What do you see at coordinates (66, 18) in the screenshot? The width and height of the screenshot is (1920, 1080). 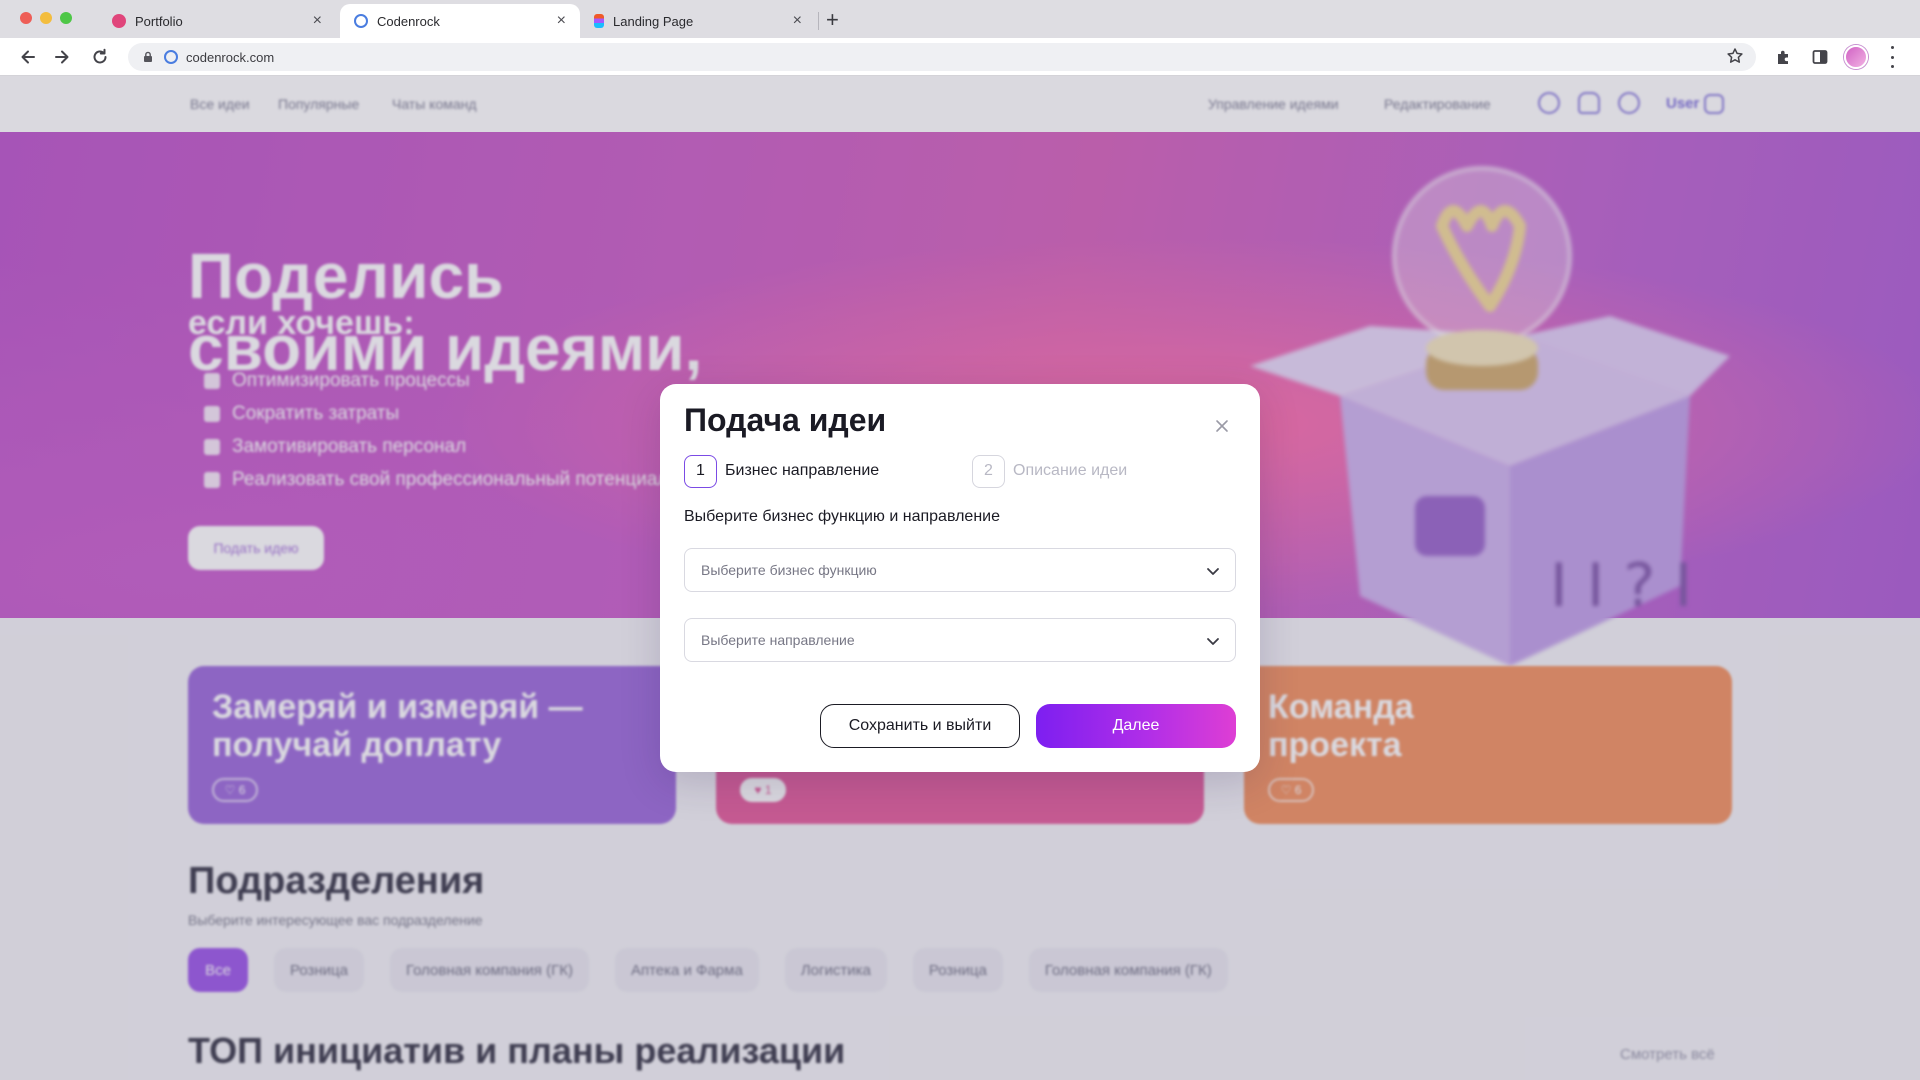 I see `window-maximize-button` at bounding box center [66, 18].